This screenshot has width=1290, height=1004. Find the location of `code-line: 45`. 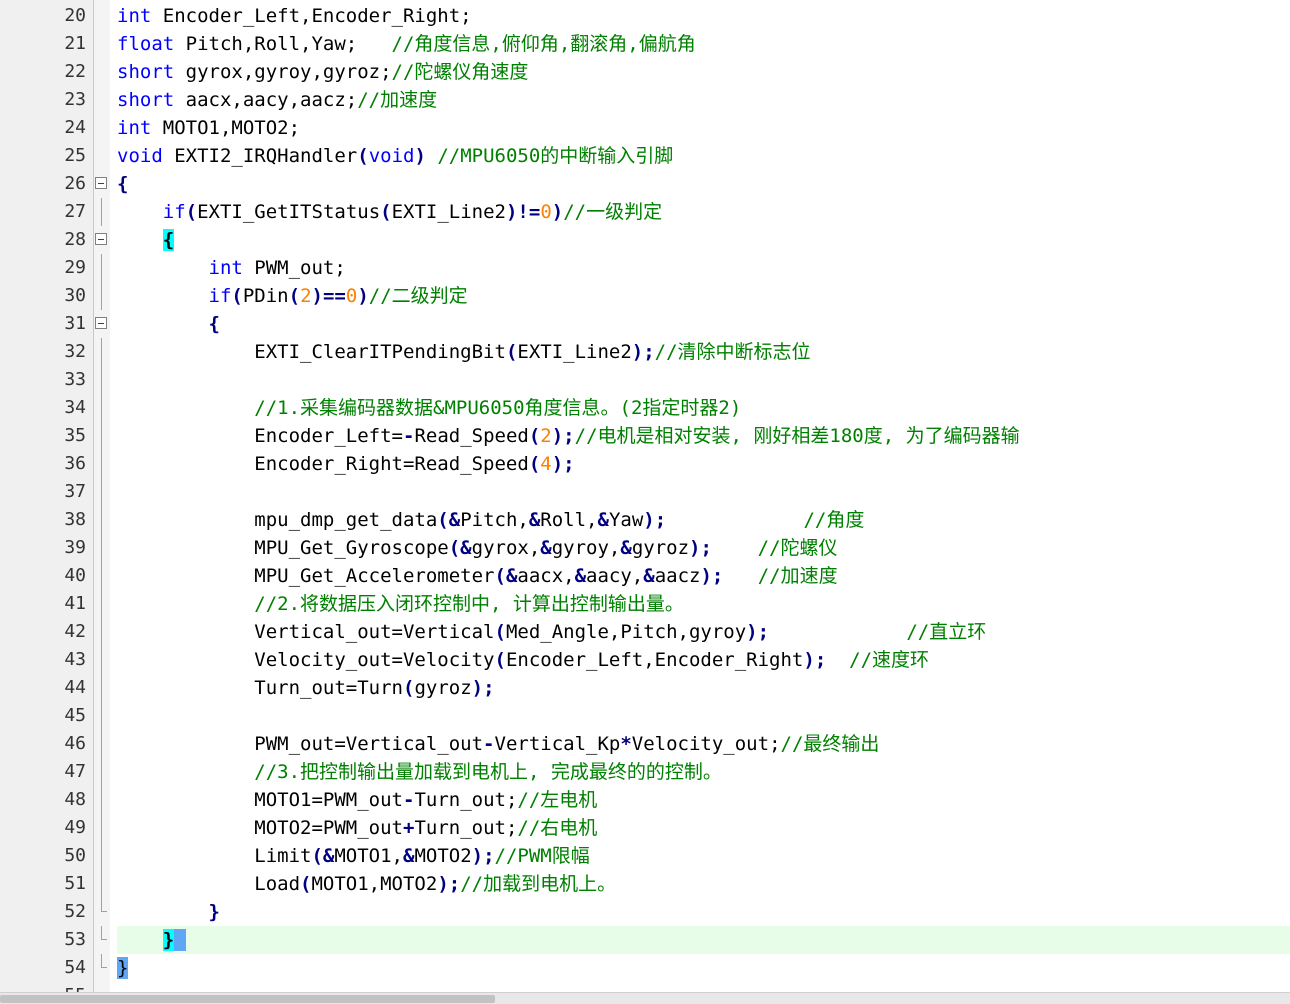

code-line: 45 is located at coordinates (645, 716).